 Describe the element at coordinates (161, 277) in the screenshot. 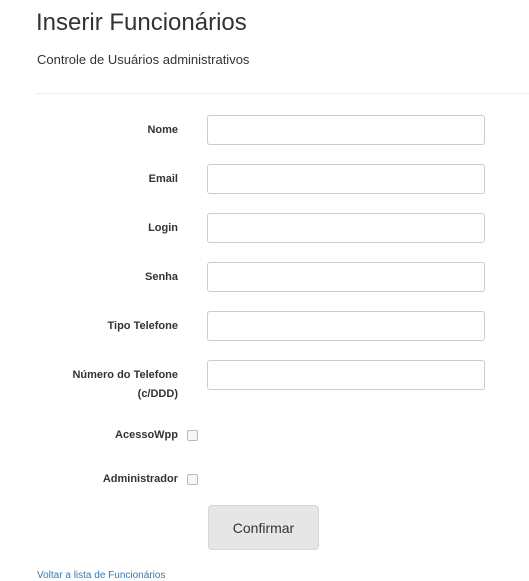

I see `password-label: Senha` at that location.